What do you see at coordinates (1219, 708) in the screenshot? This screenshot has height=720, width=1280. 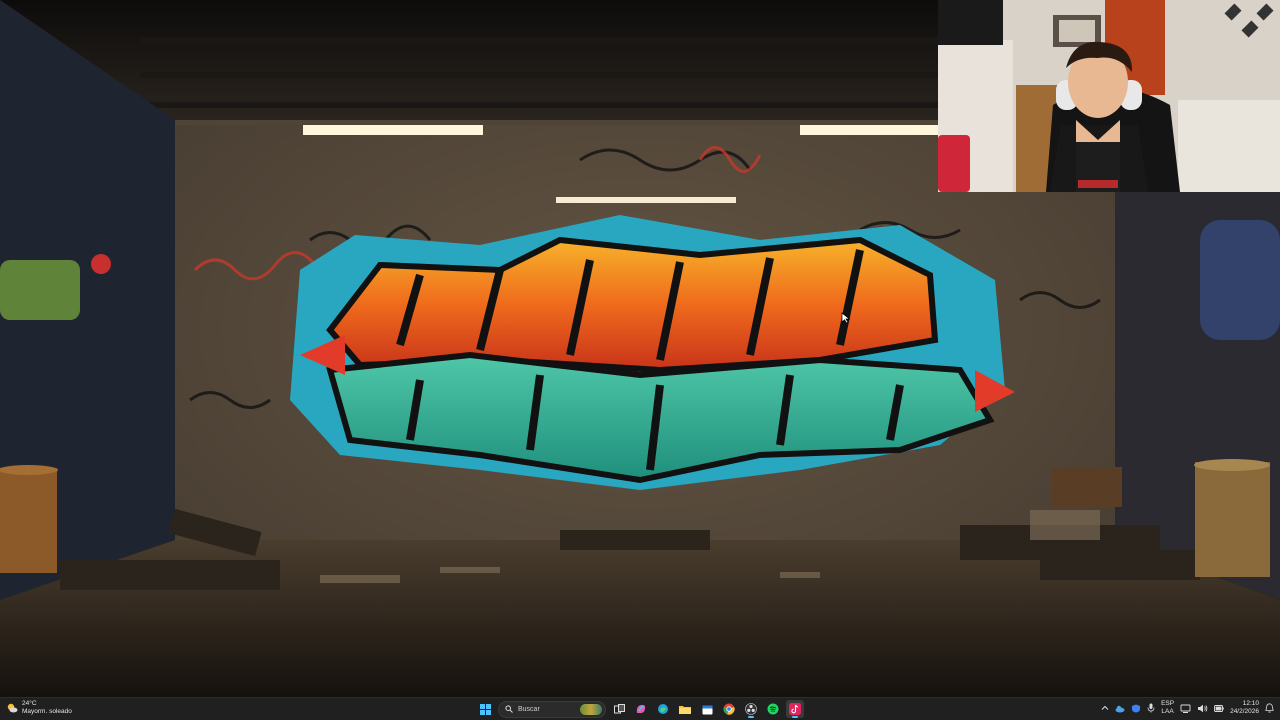 I see `battery-icon` at bounding box center [1219, 708].